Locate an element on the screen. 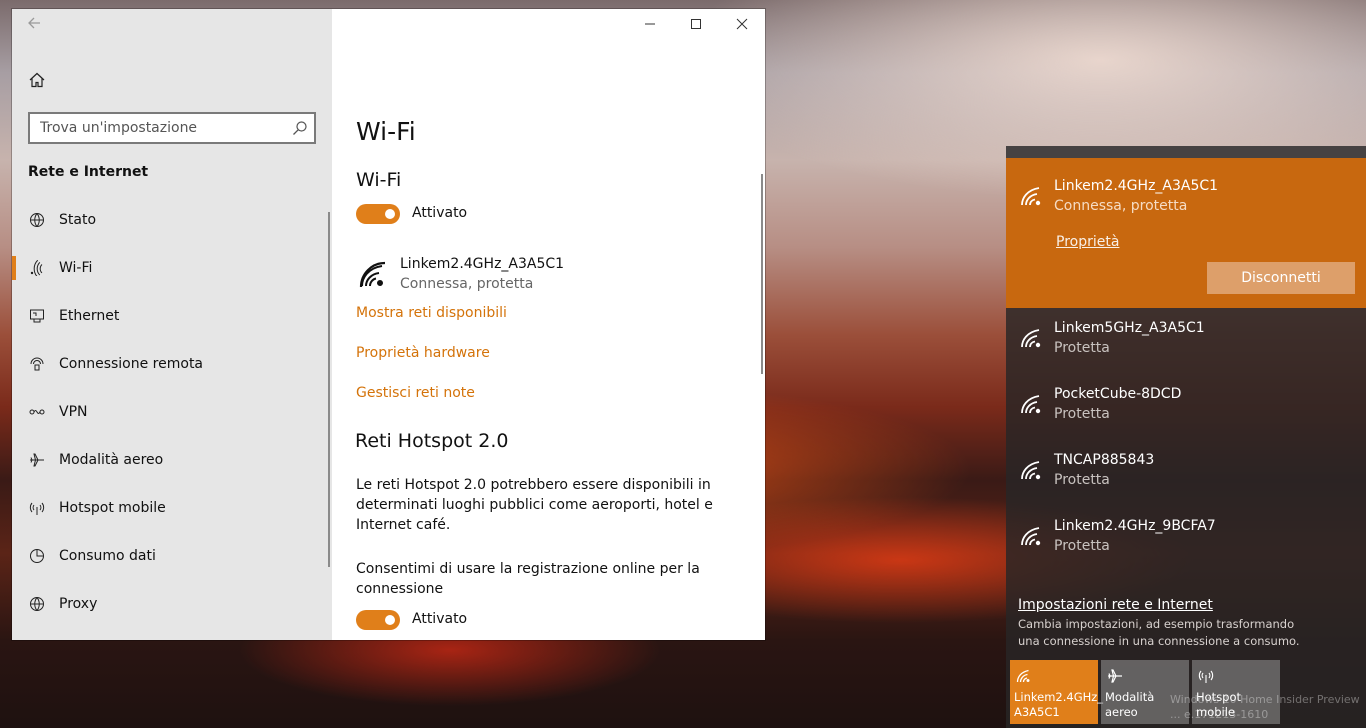 Image resolution: width=1366 pixels, height=728 pixels. sidebar-item-ethernet: Ethernet is located at coordinates (172, 316).